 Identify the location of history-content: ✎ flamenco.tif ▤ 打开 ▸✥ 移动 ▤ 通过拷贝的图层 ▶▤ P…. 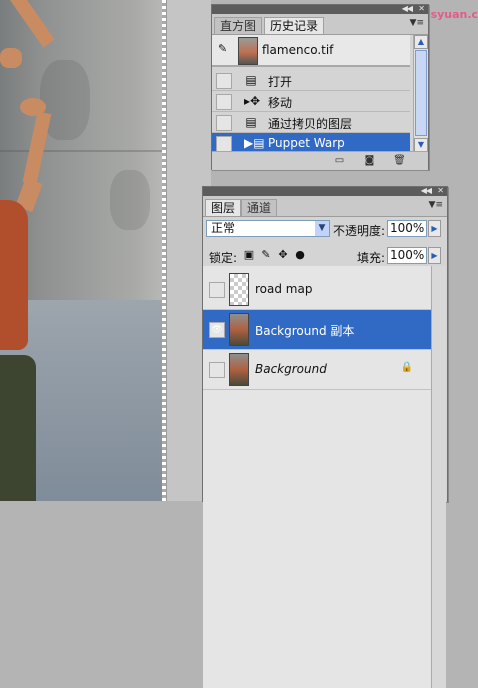
(320, 94).